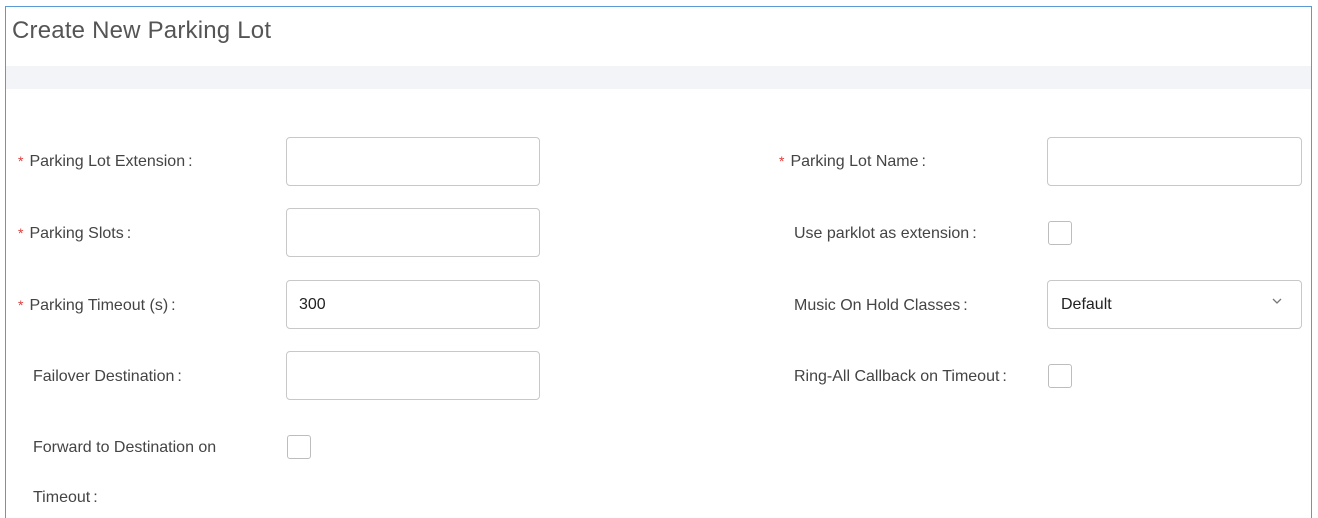 The image size is (1318, 518). Describe the element at coordinates (413, 161) in the screenshot. I see `parking-lot-extension-input` at that location.